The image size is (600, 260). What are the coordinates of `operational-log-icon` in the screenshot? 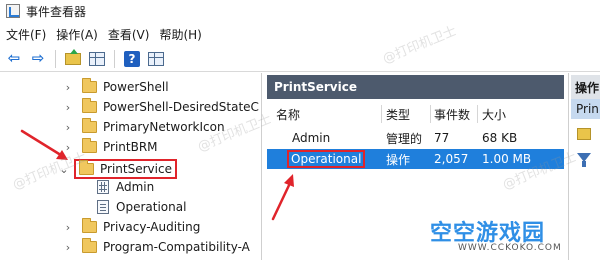 It's located at (103, 207).